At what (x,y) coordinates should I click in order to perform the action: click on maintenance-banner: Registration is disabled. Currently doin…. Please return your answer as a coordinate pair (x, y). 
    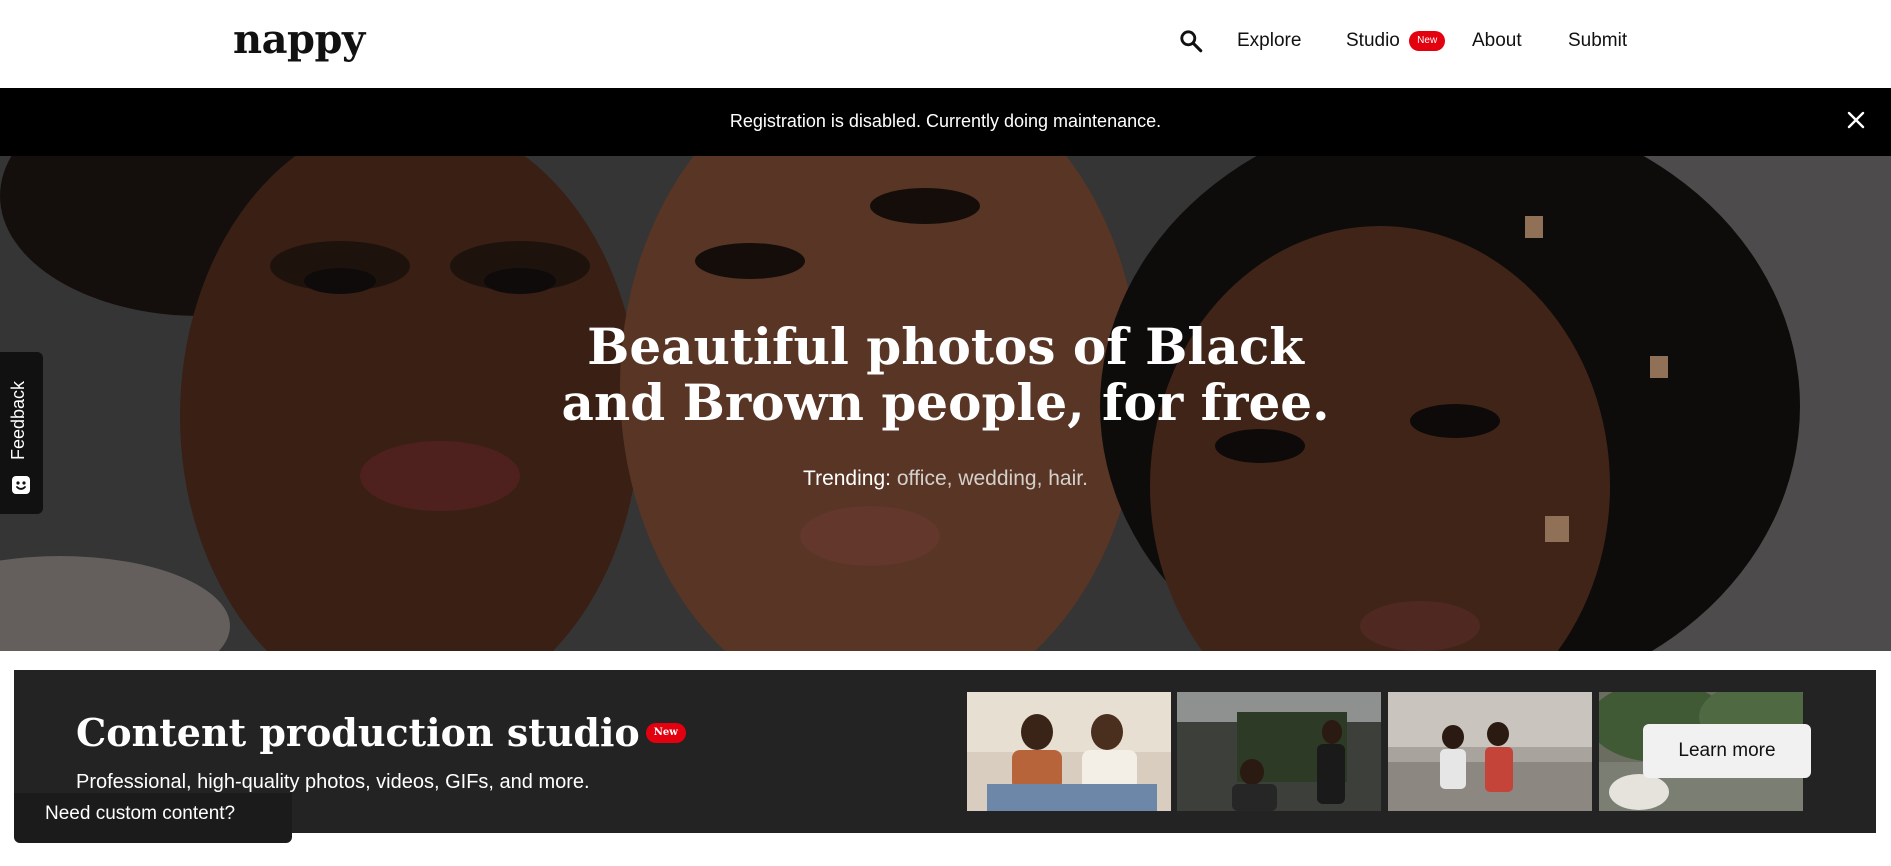
    Looking at the image, I should click on (945, 122).